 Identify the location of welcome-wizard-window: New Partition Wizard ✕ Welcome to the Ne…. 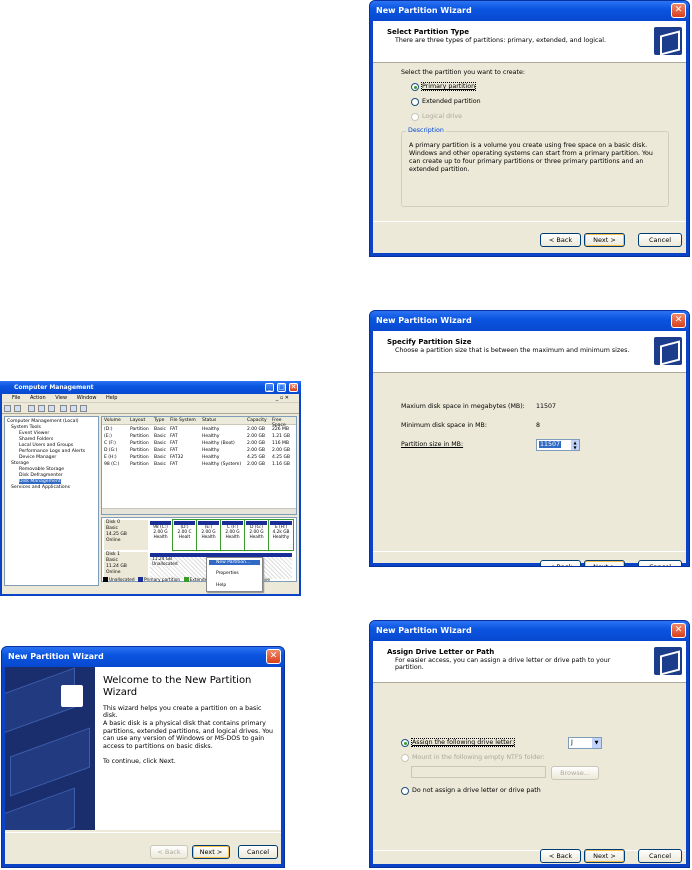
(143, 757).